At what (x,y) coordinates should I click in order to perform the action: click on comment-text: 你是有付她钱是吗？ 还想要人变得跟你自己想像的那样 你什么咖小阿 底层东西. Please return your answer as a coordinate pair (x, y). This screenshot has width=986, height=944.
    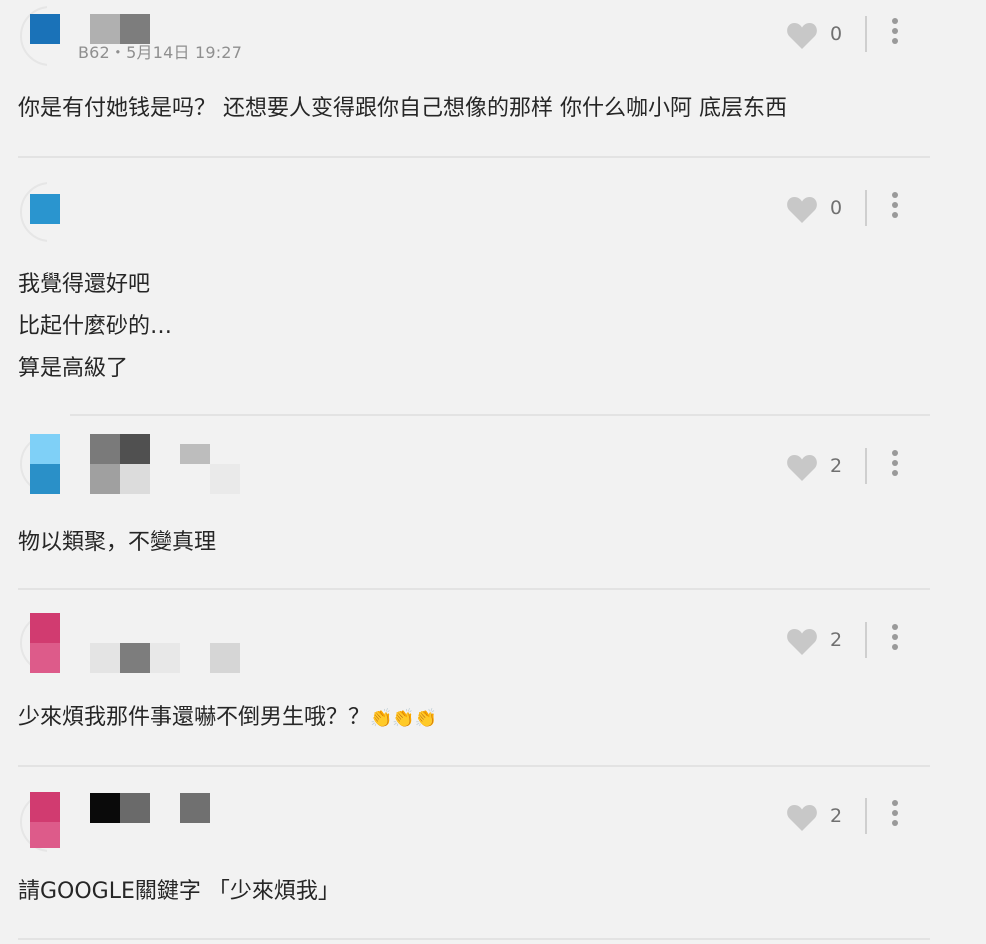
    Looking at the image, I should click on (402, 108).